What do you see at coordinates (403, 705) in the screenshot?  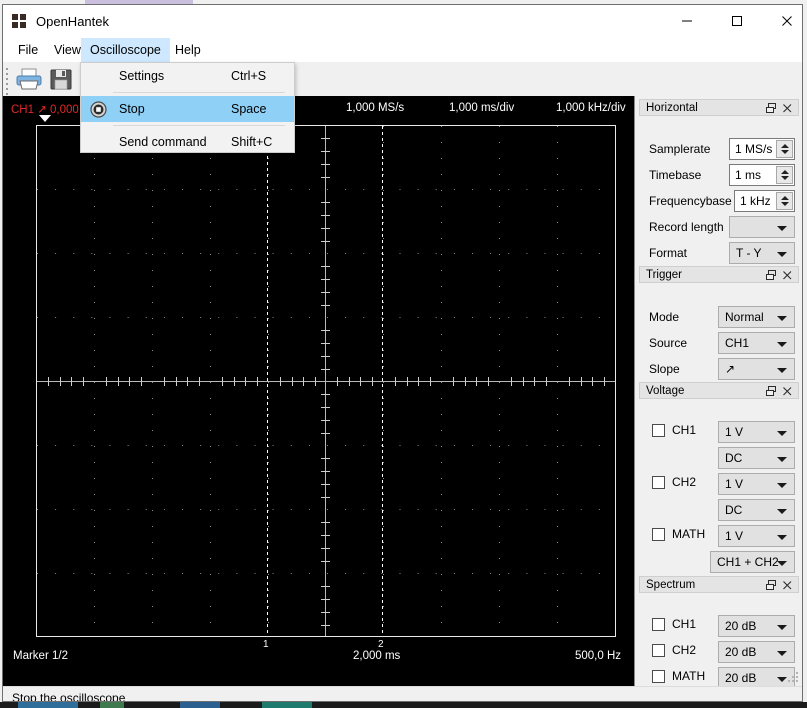 I see `desktop-taskbar` at bounding box center [403, 705].